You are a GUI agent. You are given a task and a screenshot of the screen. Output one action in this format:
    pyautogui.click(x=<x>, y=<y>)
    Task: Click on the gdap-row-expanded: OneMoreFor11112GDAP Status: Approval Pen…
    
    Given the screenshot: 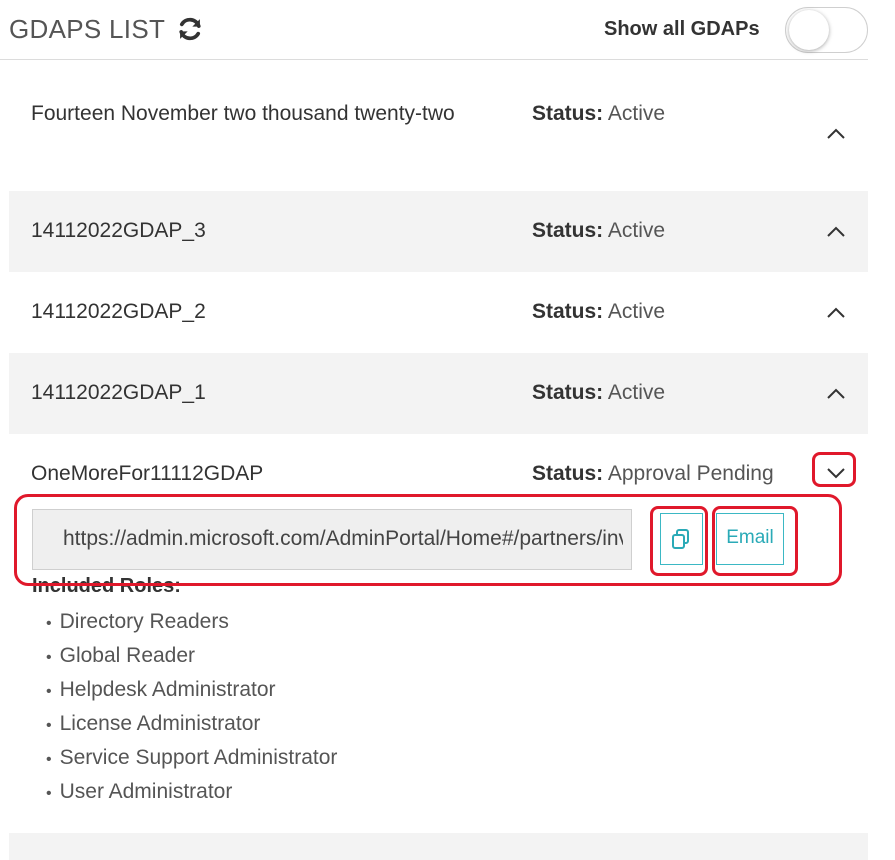 What is the action you would take?
    pyautogui.click(x=438, y=466)
    